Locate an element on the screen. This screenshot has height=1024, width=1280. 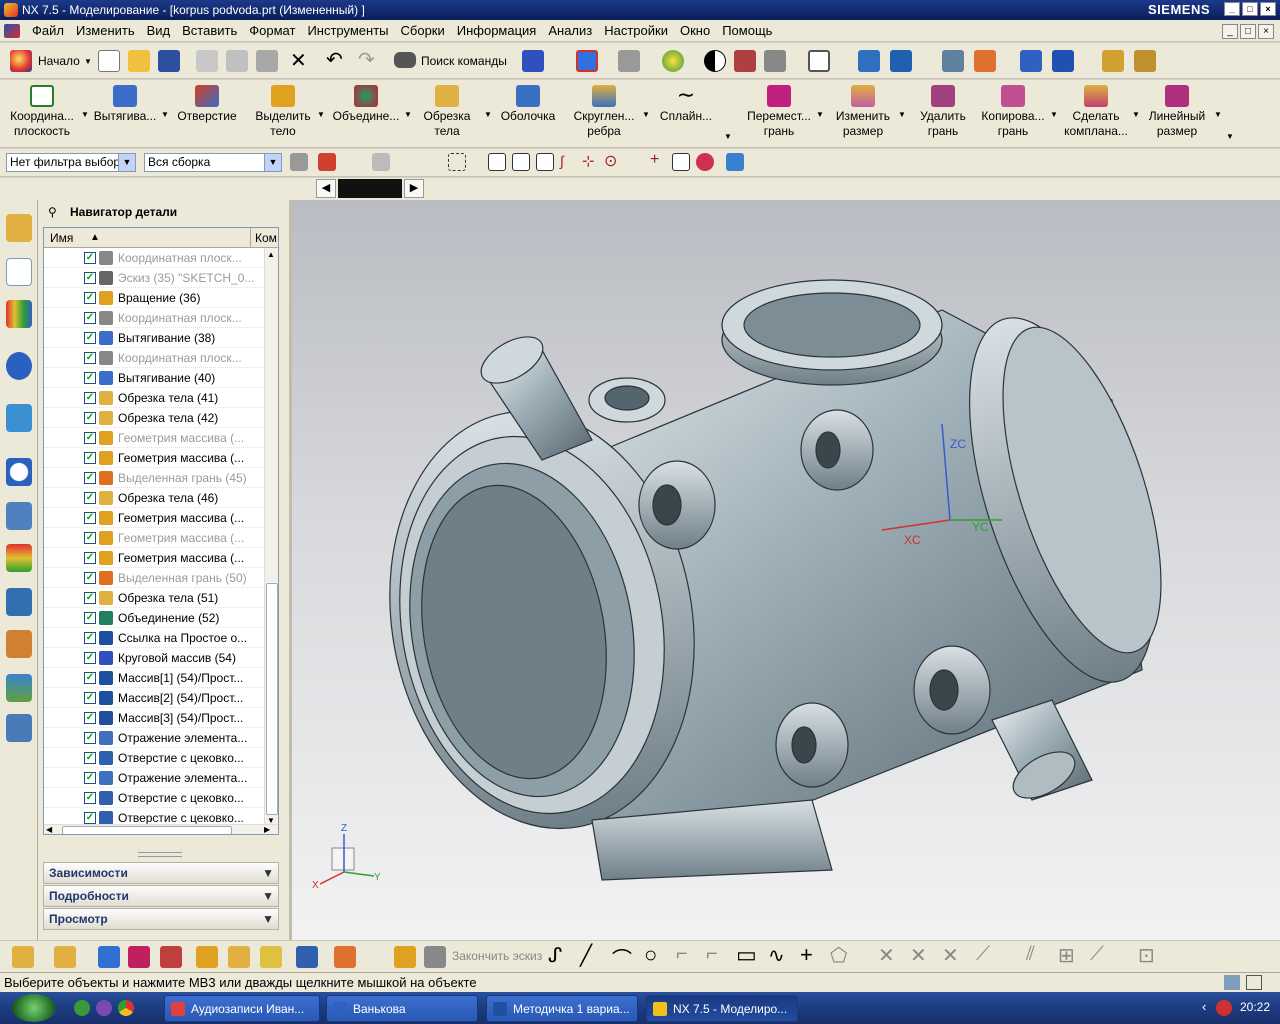
start-icon is located at coordinates (21, 61).